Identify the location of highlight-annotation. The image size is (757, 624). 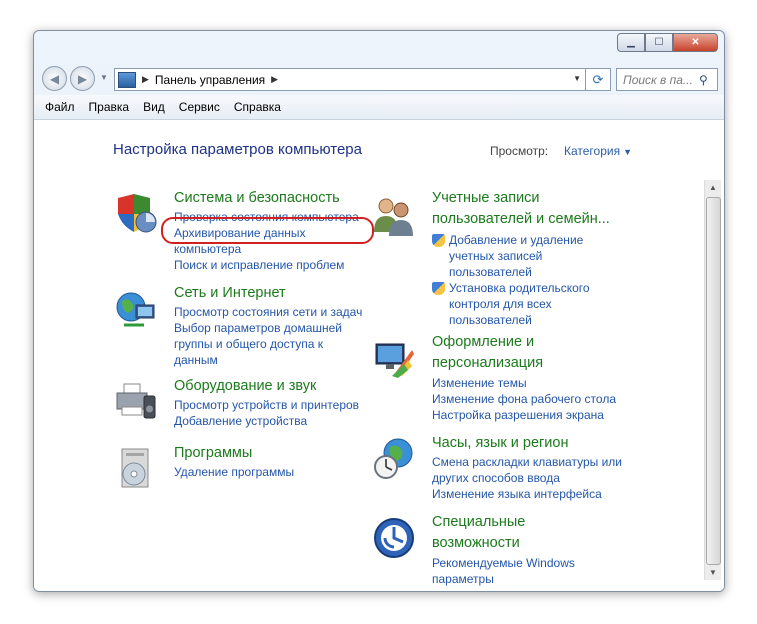
(267, 230).